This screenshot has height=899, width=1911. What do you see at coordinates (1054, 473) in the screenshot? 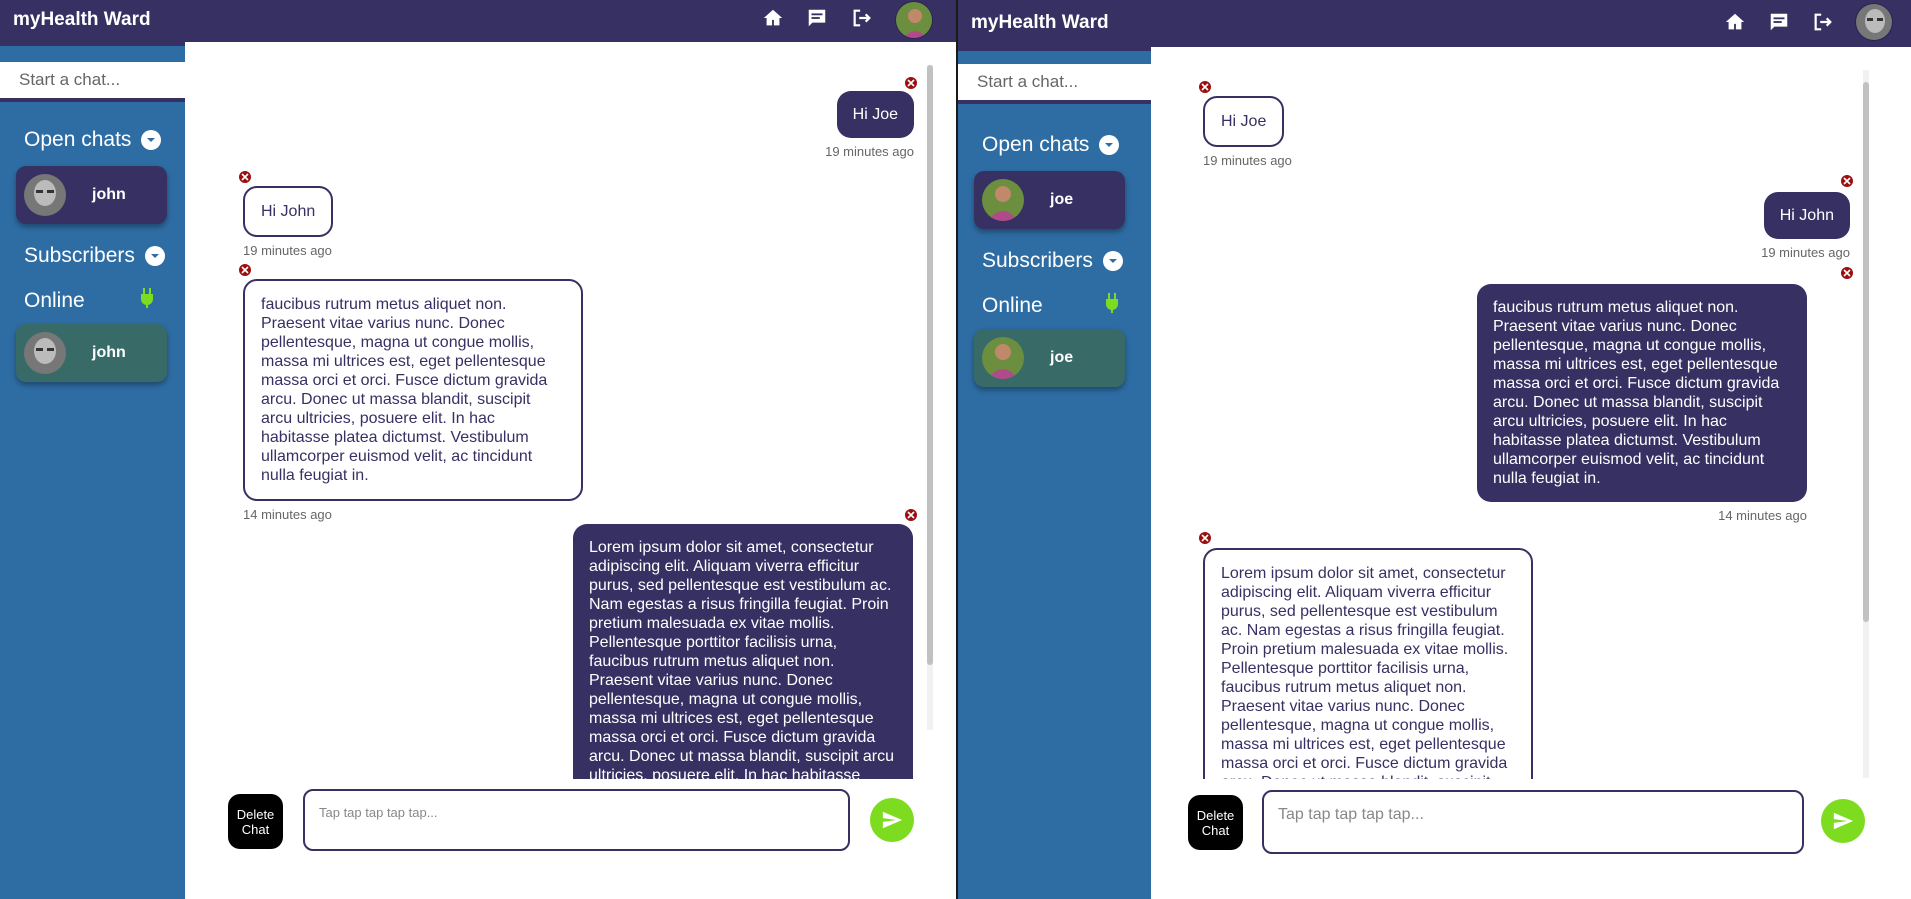
I see `sidebar: Open chats joe Subscribers Online joe` at bounding box center [1054, 473].